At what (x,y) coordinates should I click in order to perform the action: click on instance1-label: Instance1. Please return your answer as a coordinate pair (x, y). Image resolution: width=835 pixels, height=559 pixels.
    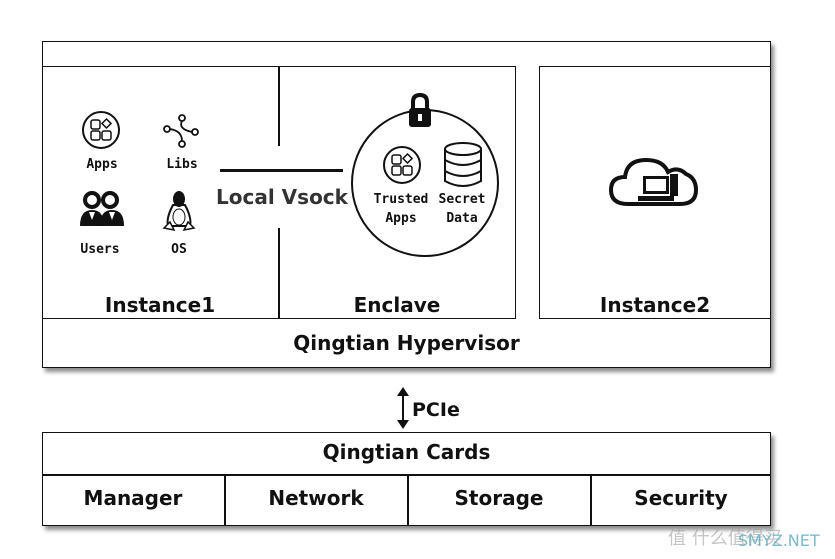
    Looking at the image, I should click on (160, 305).